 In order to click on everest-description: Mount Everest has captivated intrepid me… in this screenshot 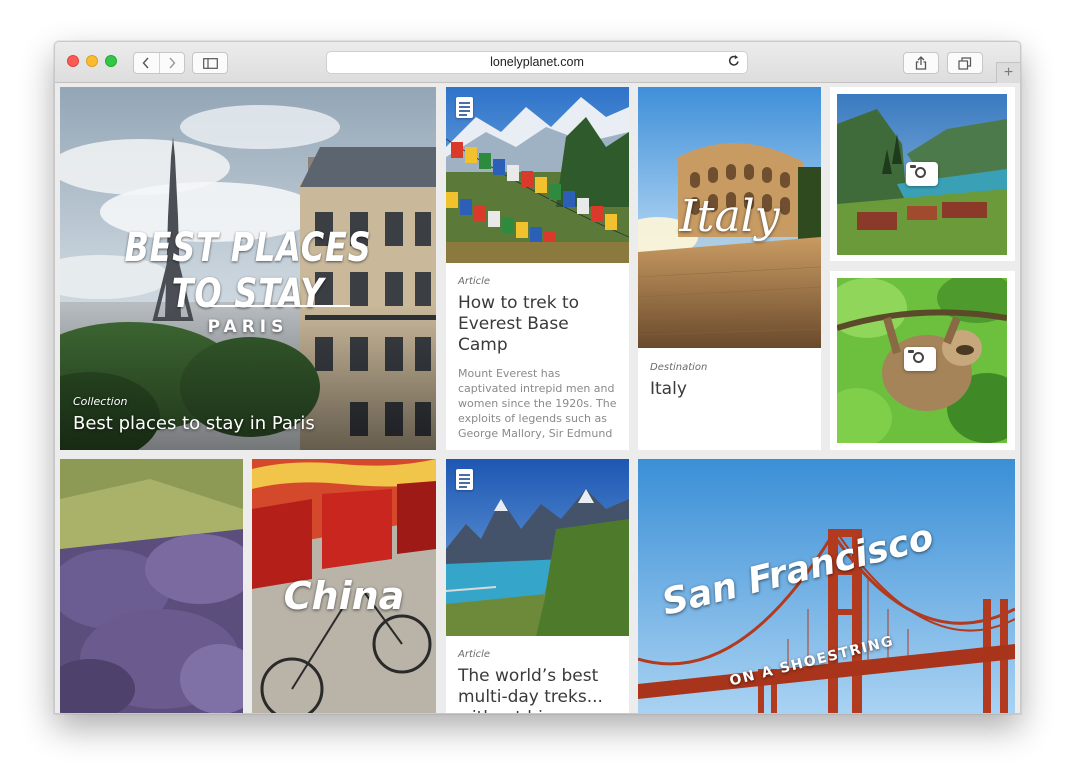, I will do `click(537, 403)`.